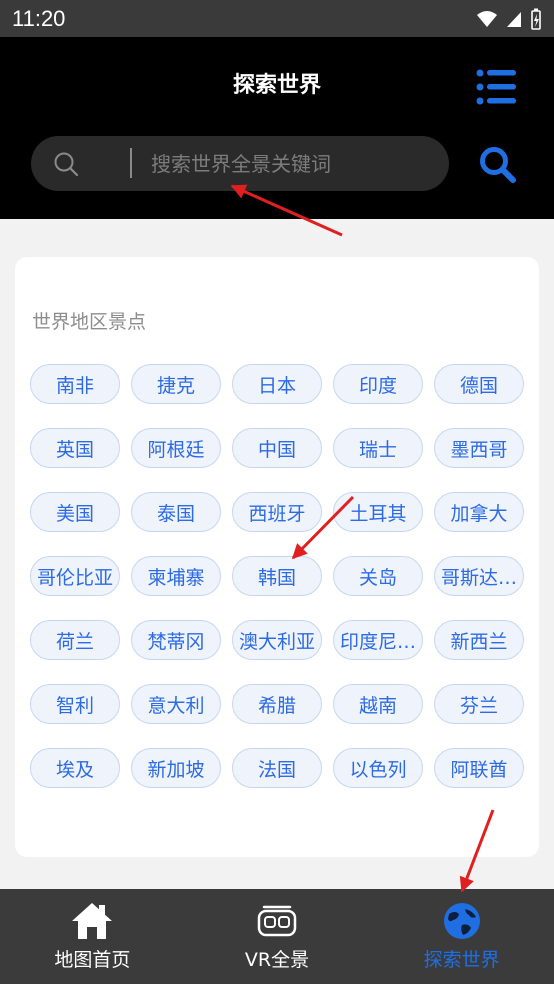 This screenshot has height=984, width=554. I want to click on region-chip: 中国, so click(277, 448).